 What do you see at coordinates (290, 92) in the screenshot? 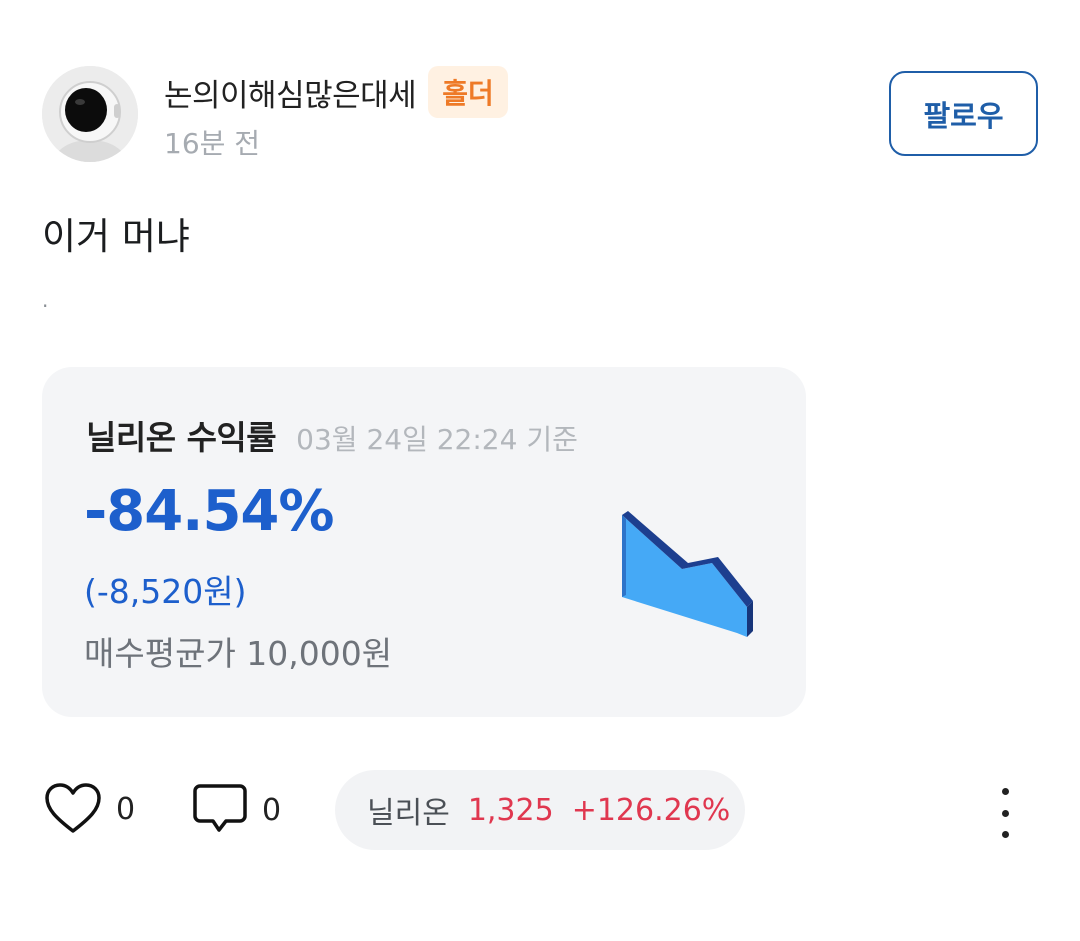
I see `author-name: 논의이해심많은대세` at bounding box center [290, 92].